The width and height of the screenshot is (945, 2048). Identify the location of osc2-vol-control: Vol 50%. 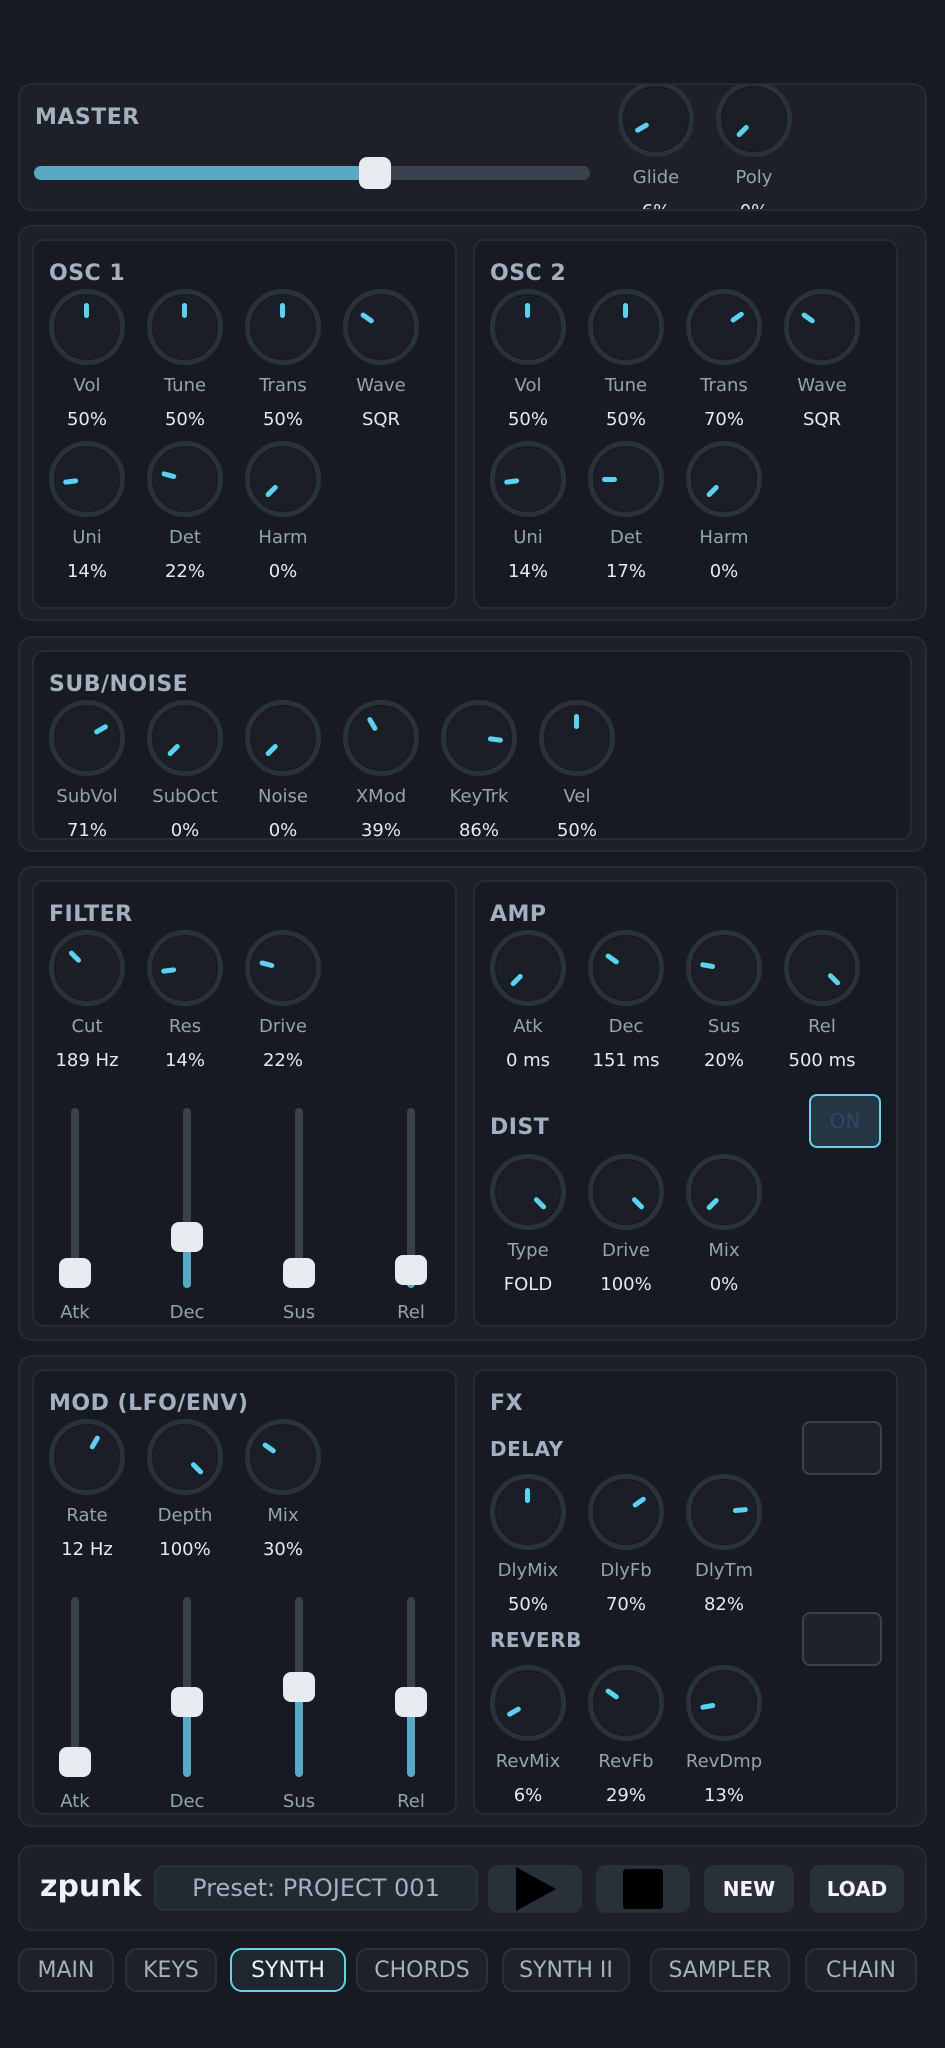
(528, 364).